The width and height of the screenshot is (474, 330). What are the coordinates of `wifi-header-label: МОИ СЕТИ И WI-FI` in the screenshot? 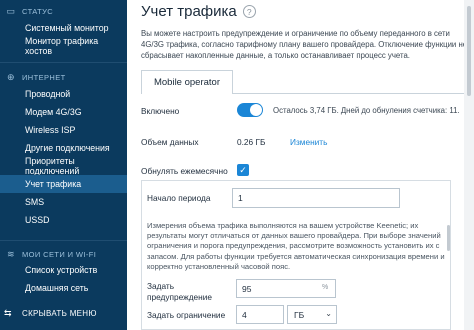 It's located at (59, 254).